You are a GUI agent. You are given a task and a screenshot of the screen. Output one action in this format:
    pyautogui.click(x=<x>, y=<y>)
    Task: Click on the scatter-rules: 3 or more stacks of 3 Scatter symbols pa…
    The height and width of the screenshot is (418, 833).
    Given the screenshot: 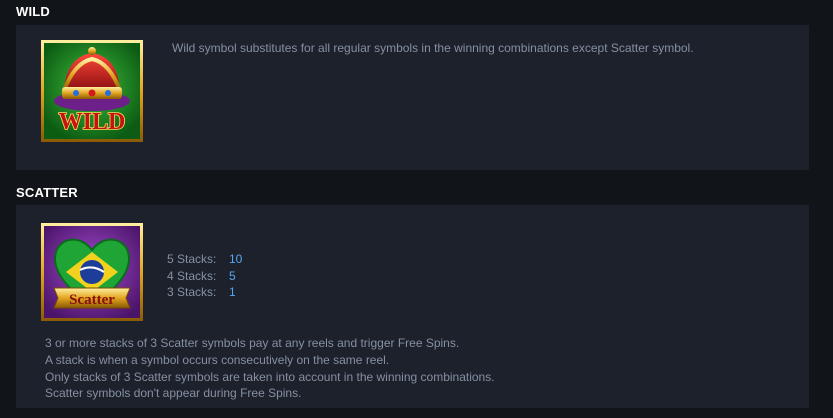 What is the action you would take?
    pyautogui.click(x=270, y=368)
    